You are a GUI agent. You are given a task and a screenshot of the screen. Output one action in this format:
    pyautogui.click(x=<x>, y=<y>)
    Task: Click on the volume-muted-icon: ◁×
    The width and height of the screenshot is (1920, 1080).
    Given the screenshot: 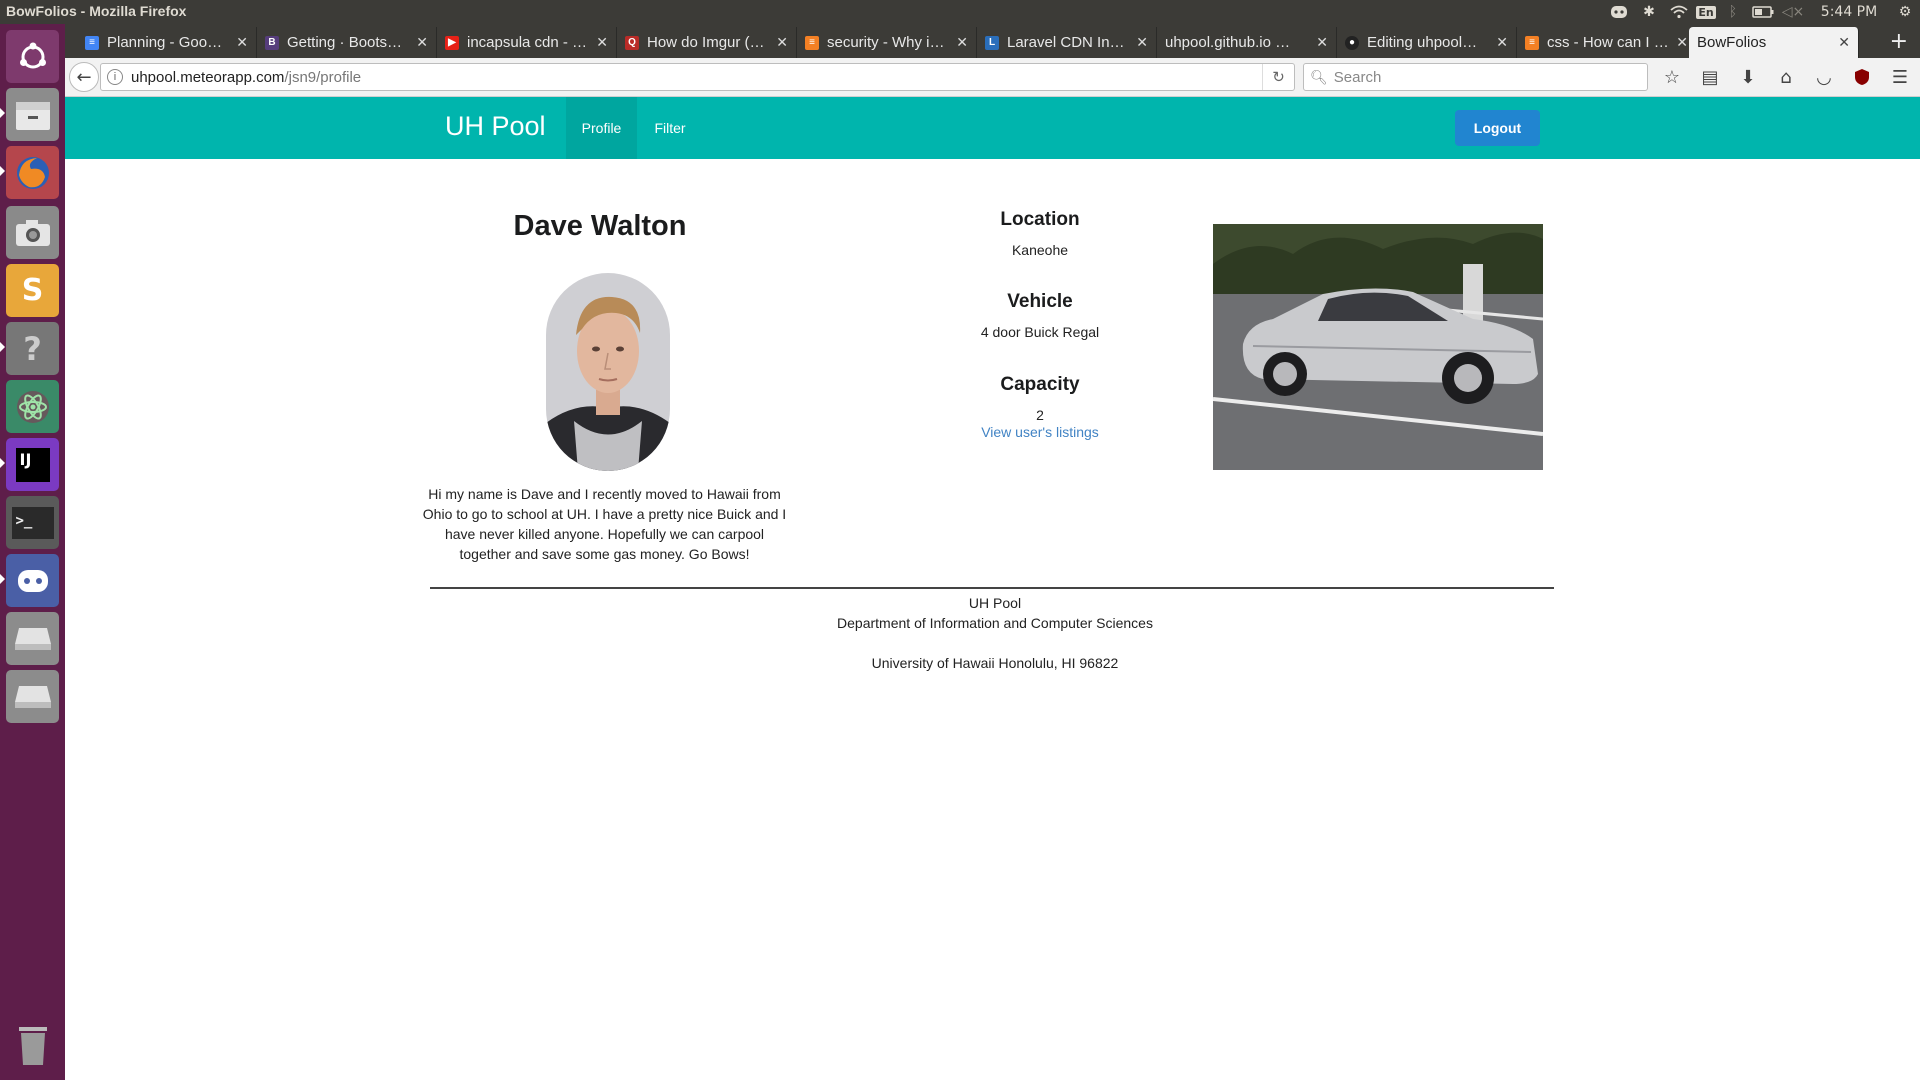 What is the action you would take?
    pyautogui.click(x=1793, y=12)
    